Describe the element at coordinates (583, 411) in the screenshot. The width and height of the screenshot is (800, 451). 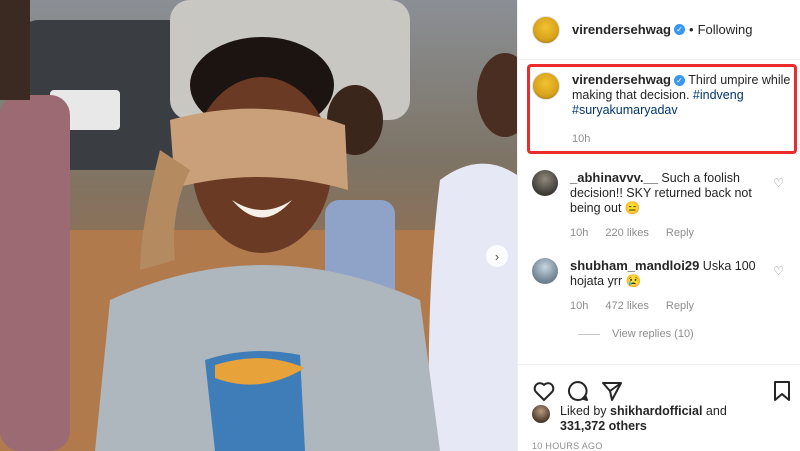
I see `liked-by-prefix: Liked by` at that location.